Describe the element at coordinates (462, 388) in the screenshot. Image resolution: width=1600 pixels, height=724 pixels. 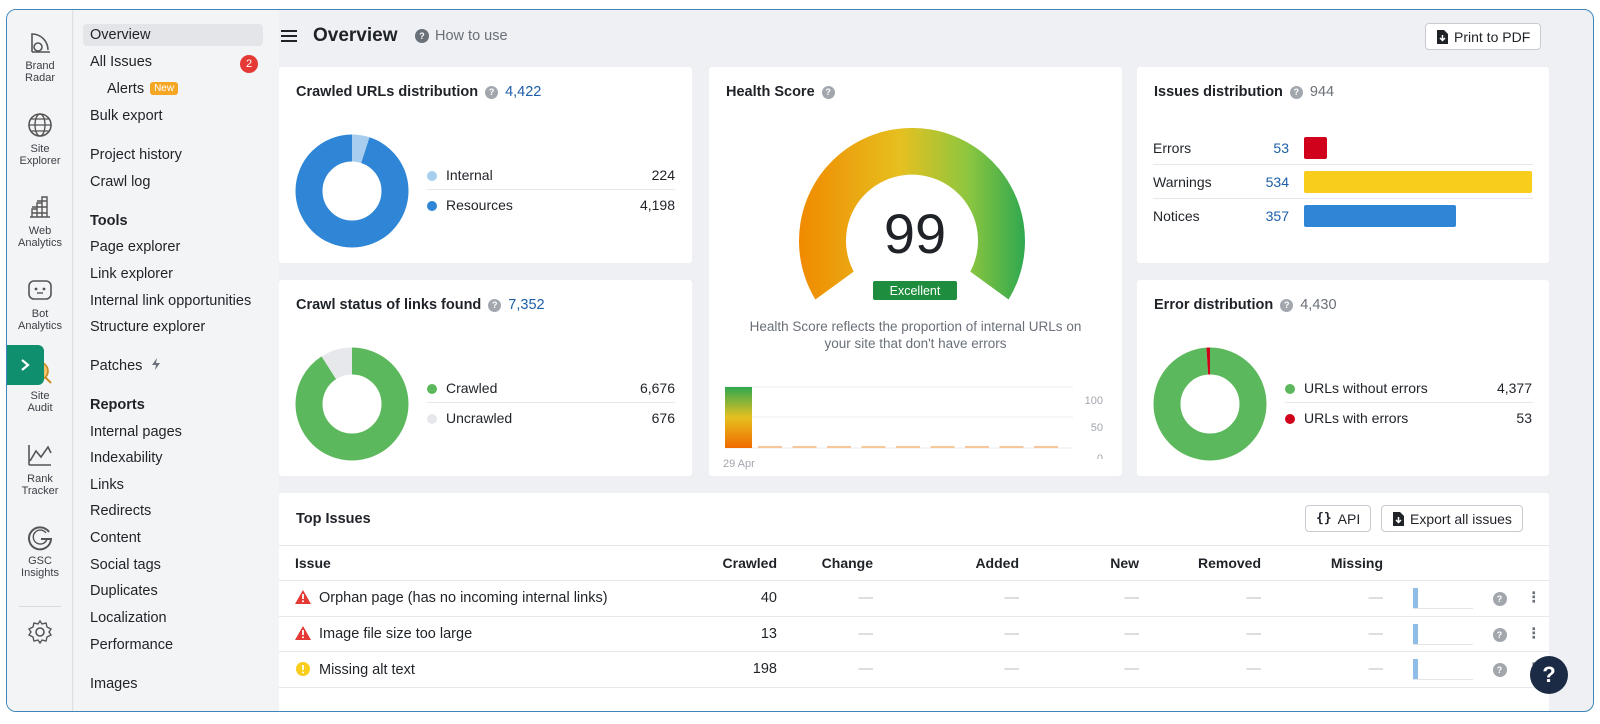
I see `legend-crawled: Crawled` at that location.